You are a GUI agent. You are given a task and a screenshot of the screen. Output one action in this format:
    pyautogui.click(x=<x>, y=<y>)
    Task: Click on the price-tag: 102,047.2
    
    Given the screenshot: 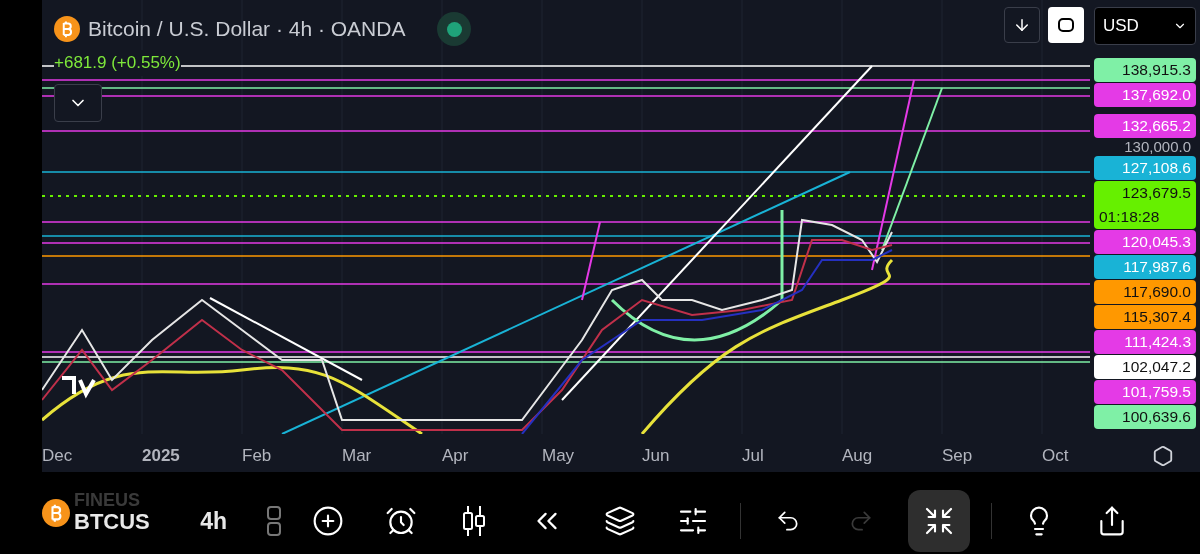 What is the action you would take?
    pyautogui.click(x=1145, y=367)
    